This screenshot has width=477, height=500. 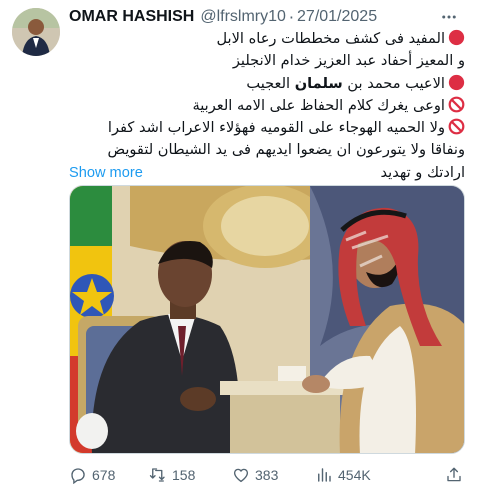 I want to click on text-line-1: المفيد فى كشف مخططات رعاه الابل, so click(x=267, y=39).